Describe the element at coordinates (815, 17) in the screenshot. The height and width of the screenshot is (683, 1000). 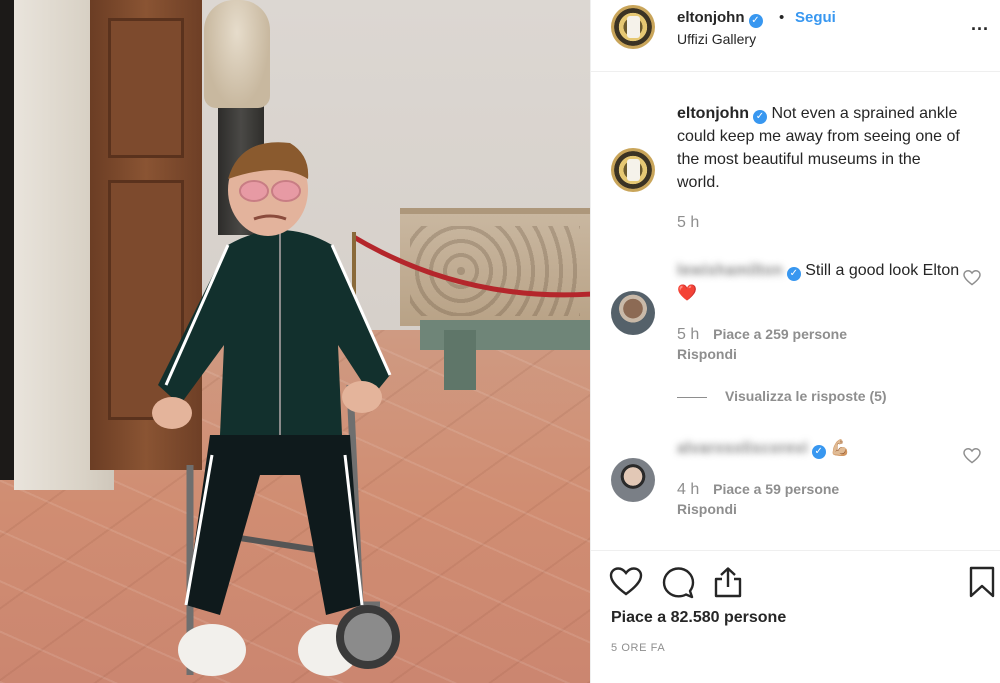
I see `follow-button: Segui` at that location.